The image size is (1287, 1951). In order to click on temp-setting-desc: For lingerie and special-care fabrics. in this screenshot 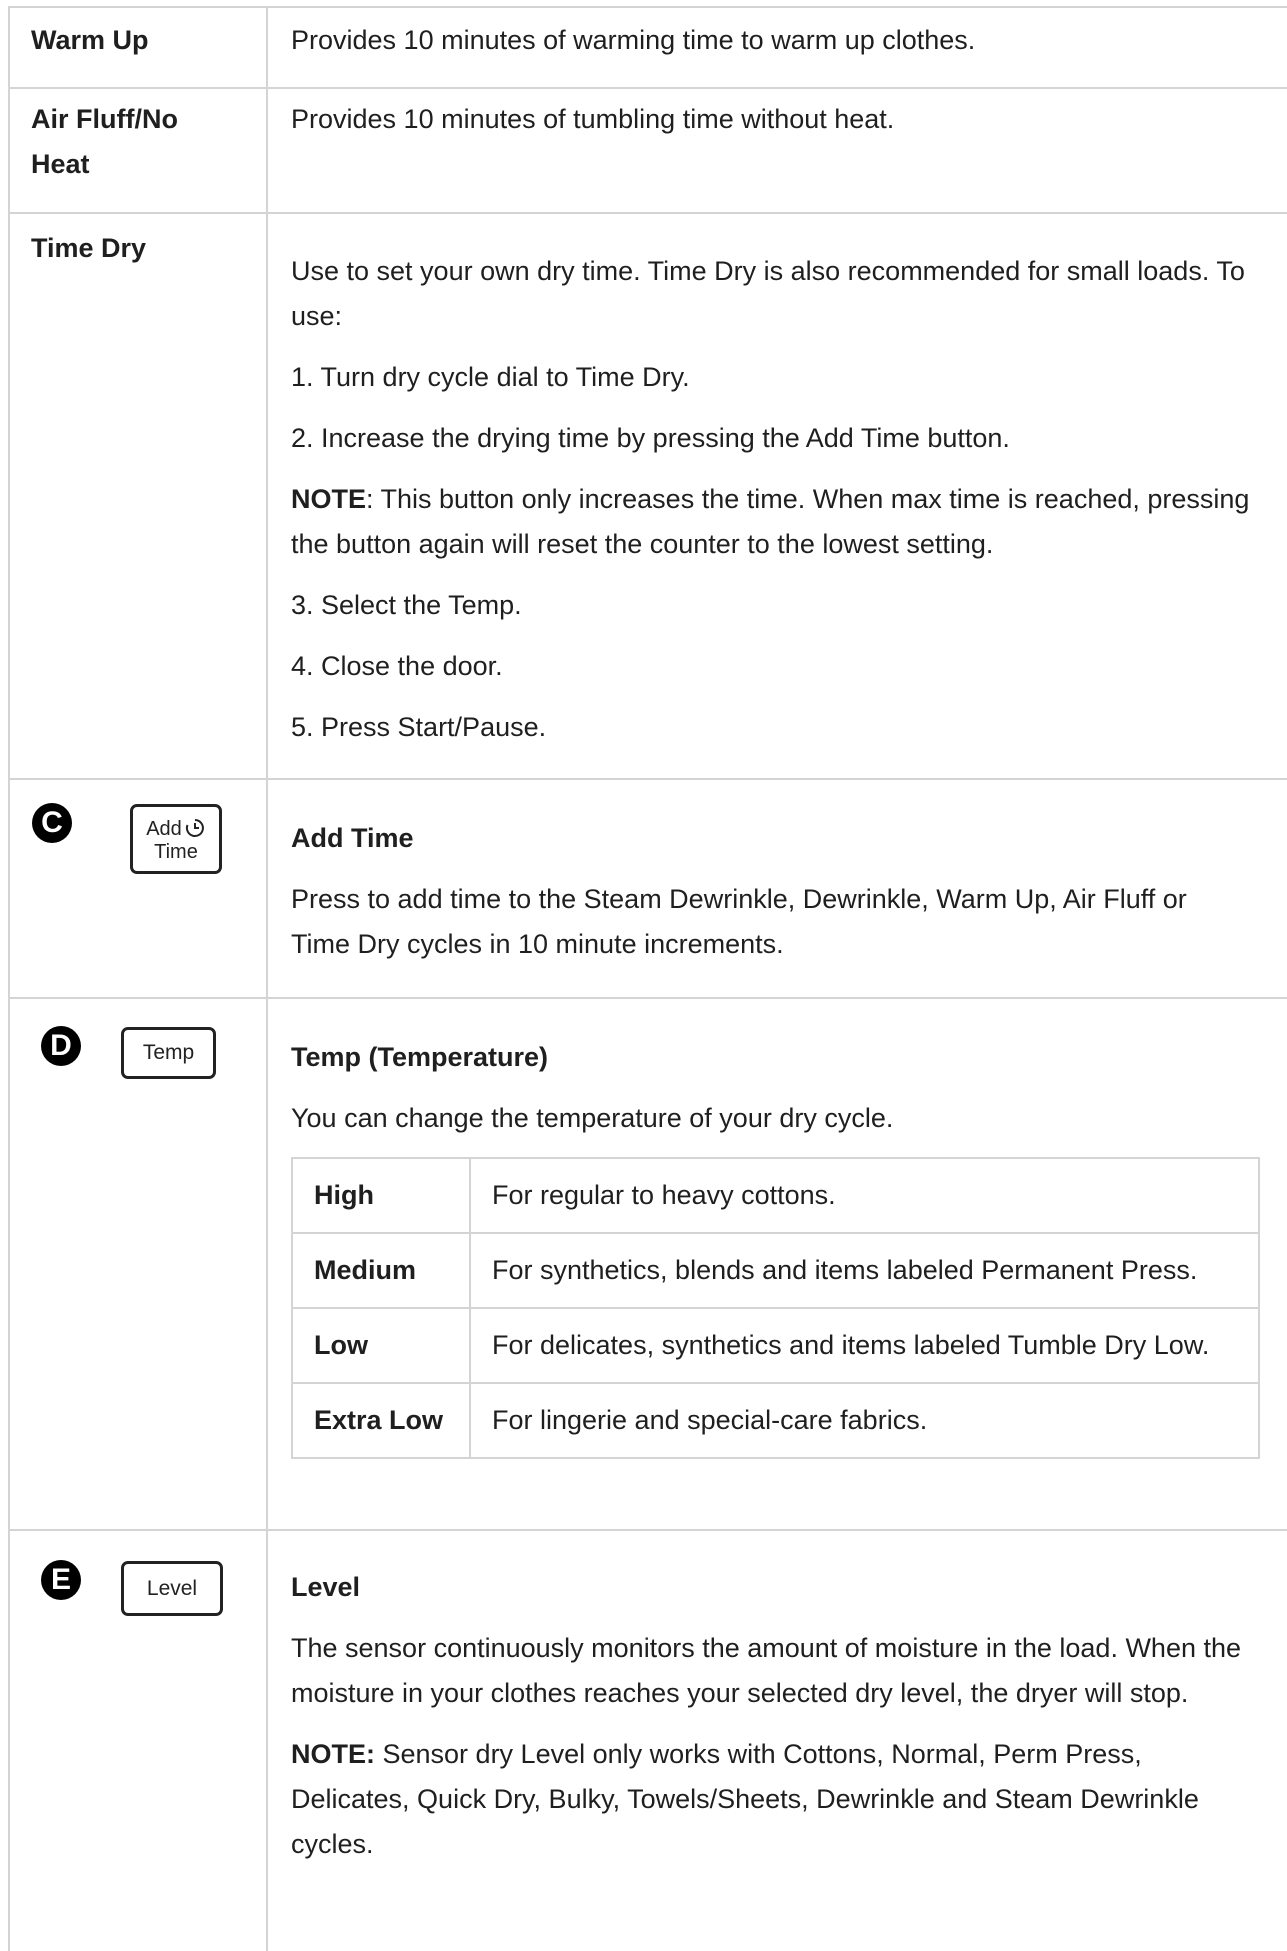, I will do `click(864, 1420)`.